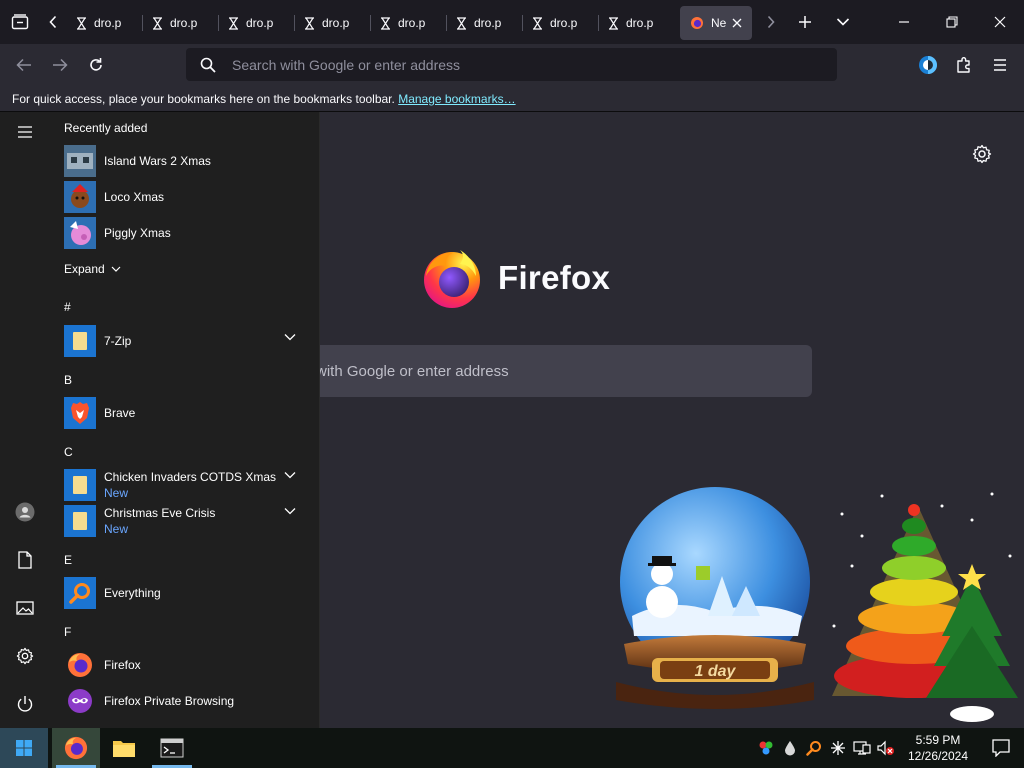 This screenshot has height=768, width=1024. Describe the element at coordinates (96, 65) in the screenshot. I see `reload-button` at that location.